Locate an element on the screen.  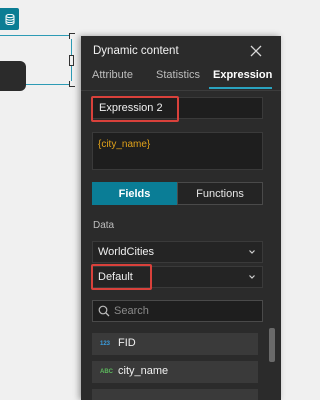
data-source-value: WorldCities is located at coordinates (126, 252).